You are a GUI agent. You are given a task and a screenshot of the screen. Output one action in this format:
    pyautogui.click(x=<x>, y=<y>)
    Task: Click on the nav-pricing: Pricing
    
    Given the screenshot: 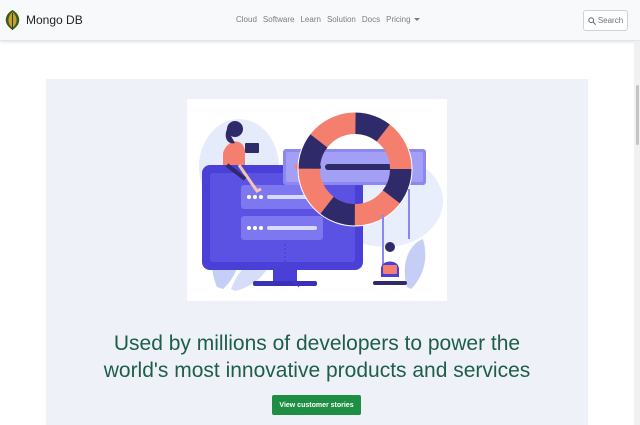 What is the action you would take?
    pyautogui.click(x=403, y=20)
    